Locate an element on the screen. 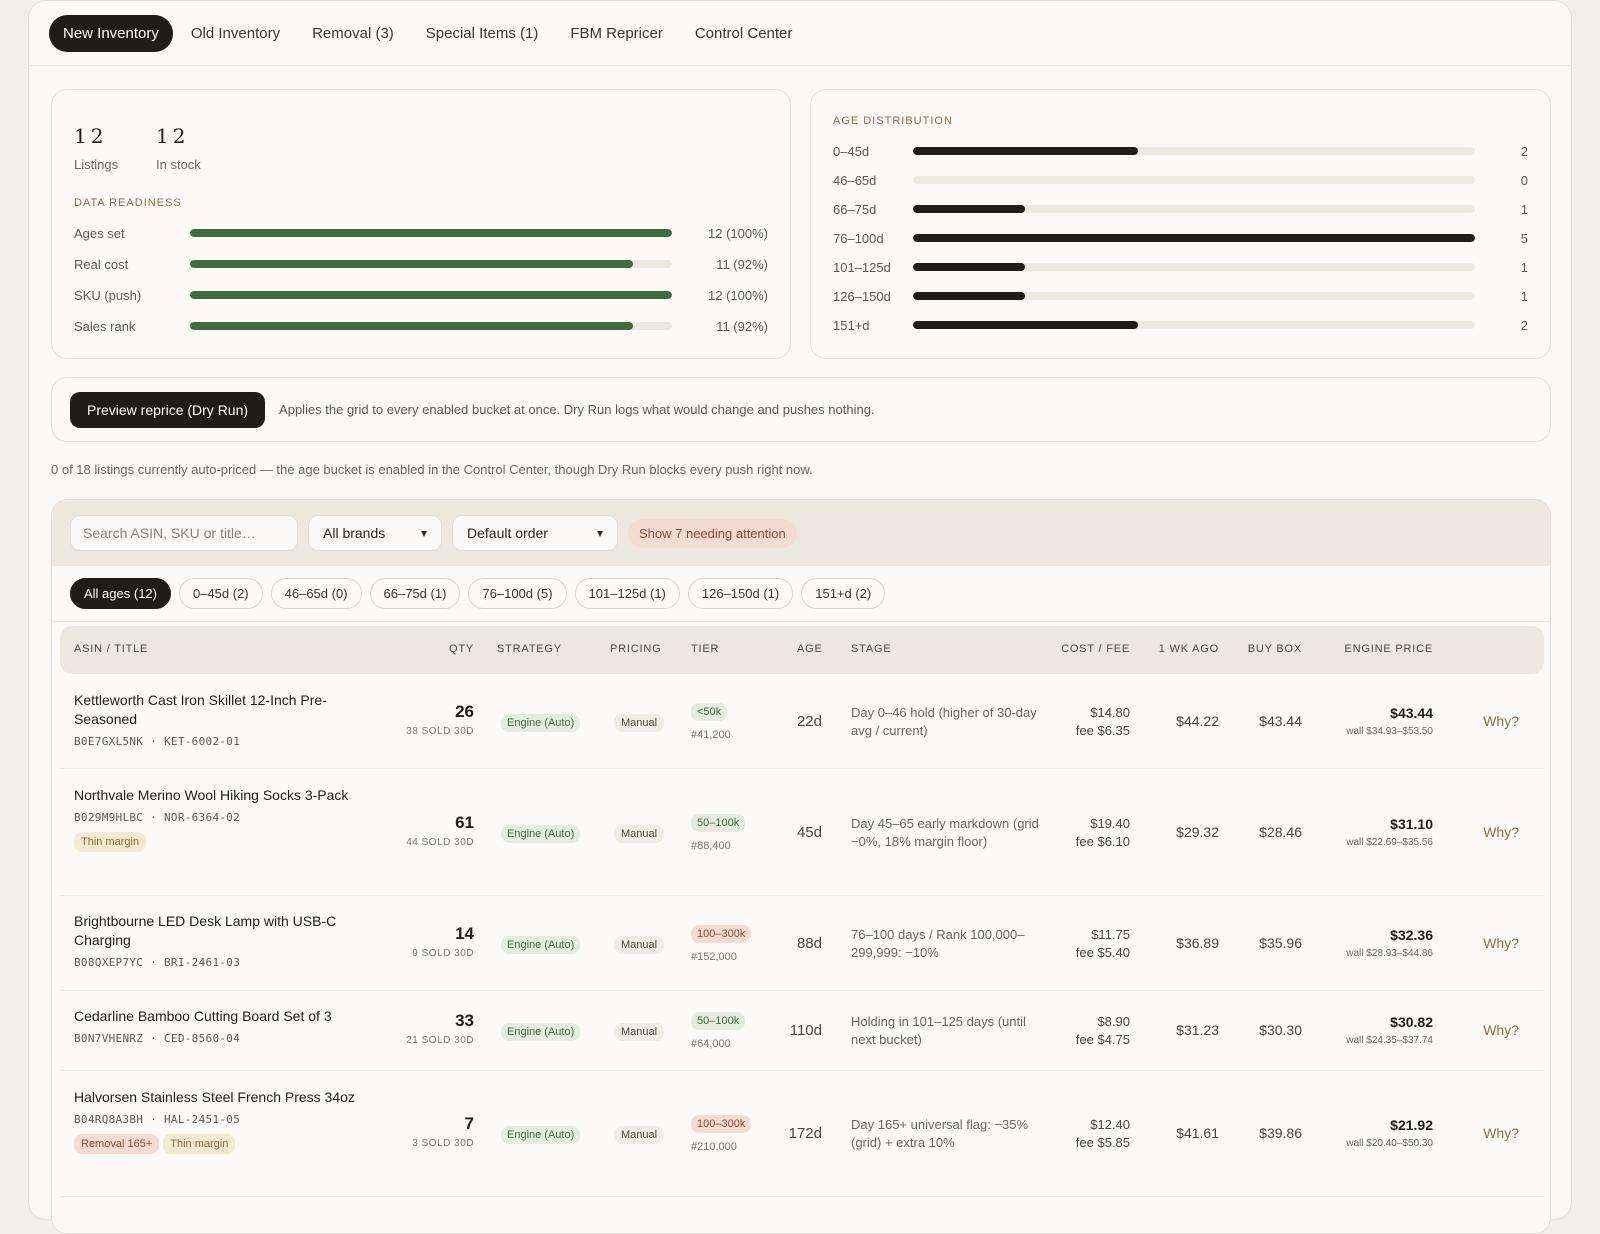  engine-price: $43.44 is located at coordinates (1411, 713).